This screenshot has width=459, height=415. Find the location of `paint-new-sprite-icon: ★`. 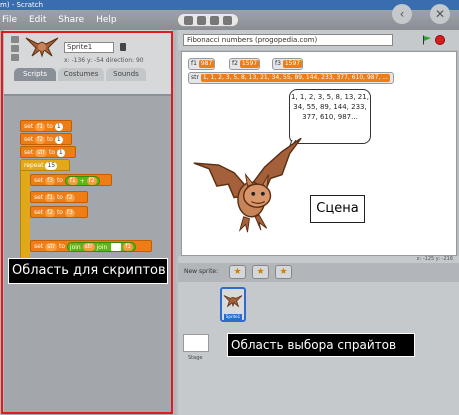

paint-new-sprite-icon: ★ is located at coordinates (237, 272).